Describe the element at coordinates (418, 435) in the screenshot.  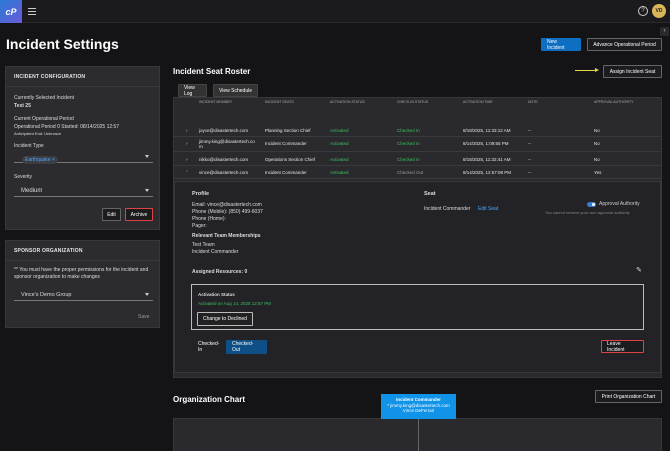
I see `orgchart-connector` at that location.